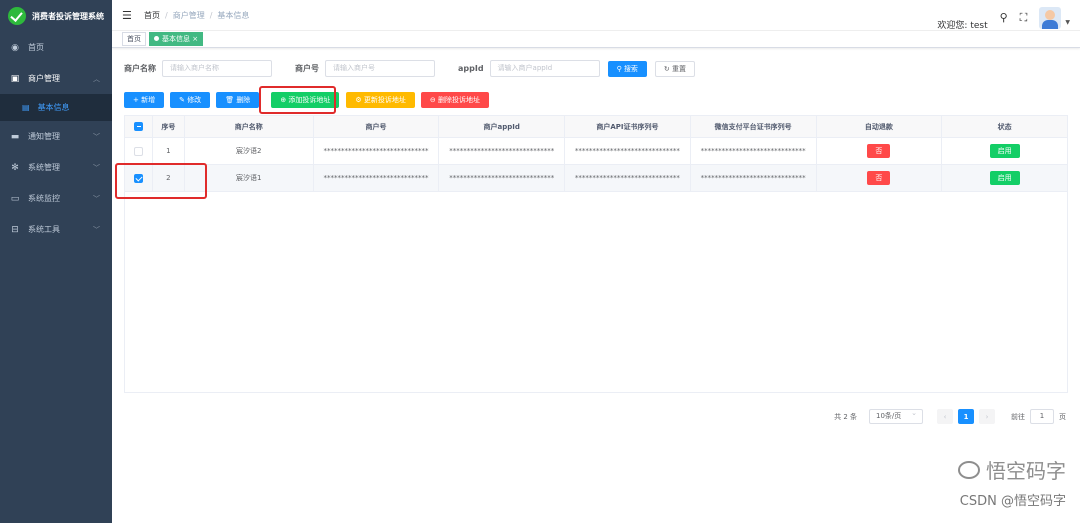 The image size is (1080, 523). What do you see at coordinates (1012, 501) in the screenshot?
I see `watermark-subtitle: CSDN @悟空码字` at bounding box center [1012, 501].